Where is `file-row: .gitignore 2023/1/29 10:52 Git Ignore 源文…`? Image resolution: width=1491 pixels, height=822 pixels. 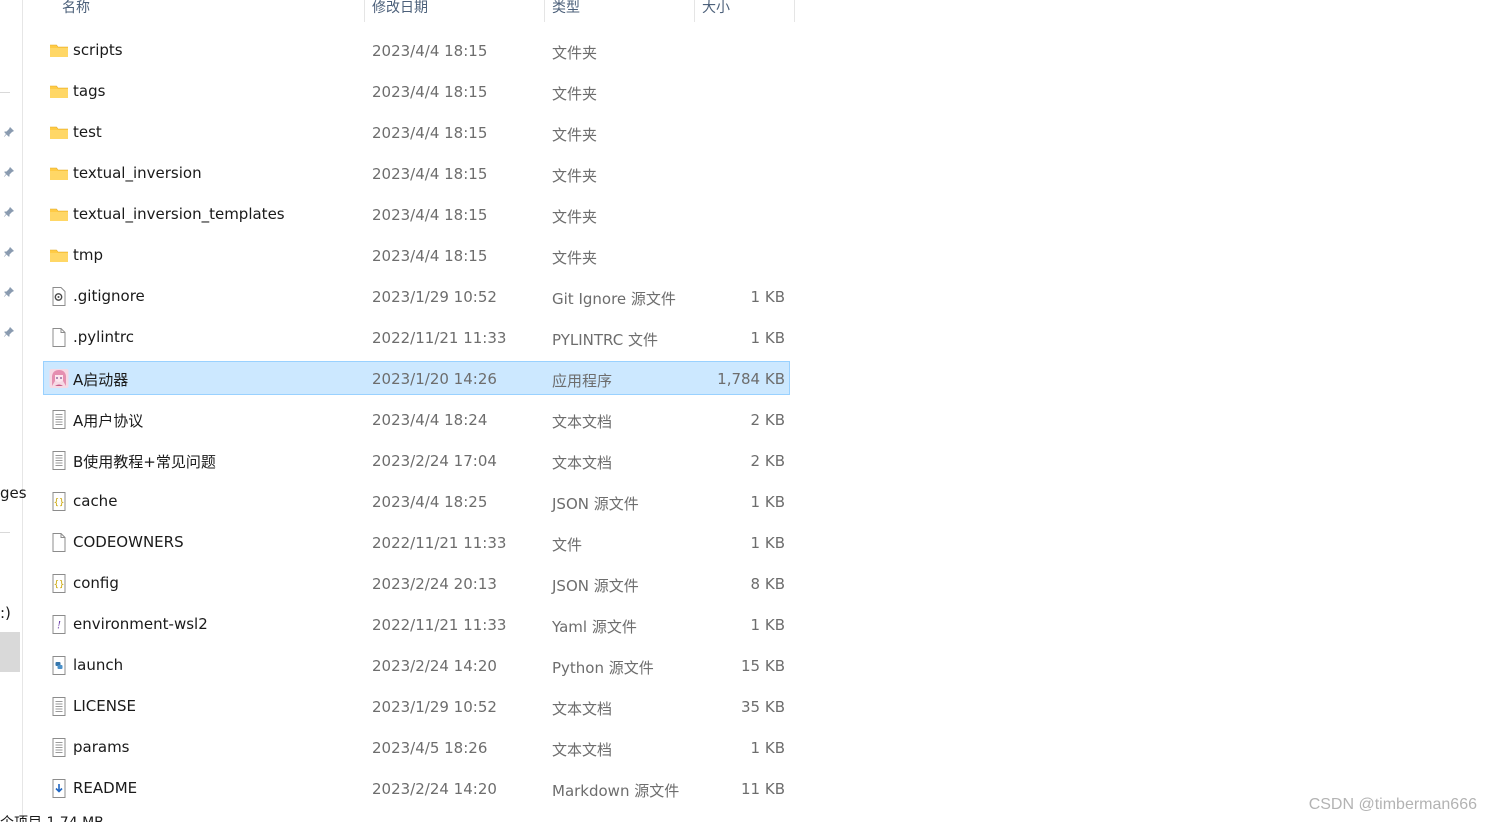 file-row: .gitignore 2023/1/29 10:52 Git Ignore 源文… is located at coordinates (416, 296).